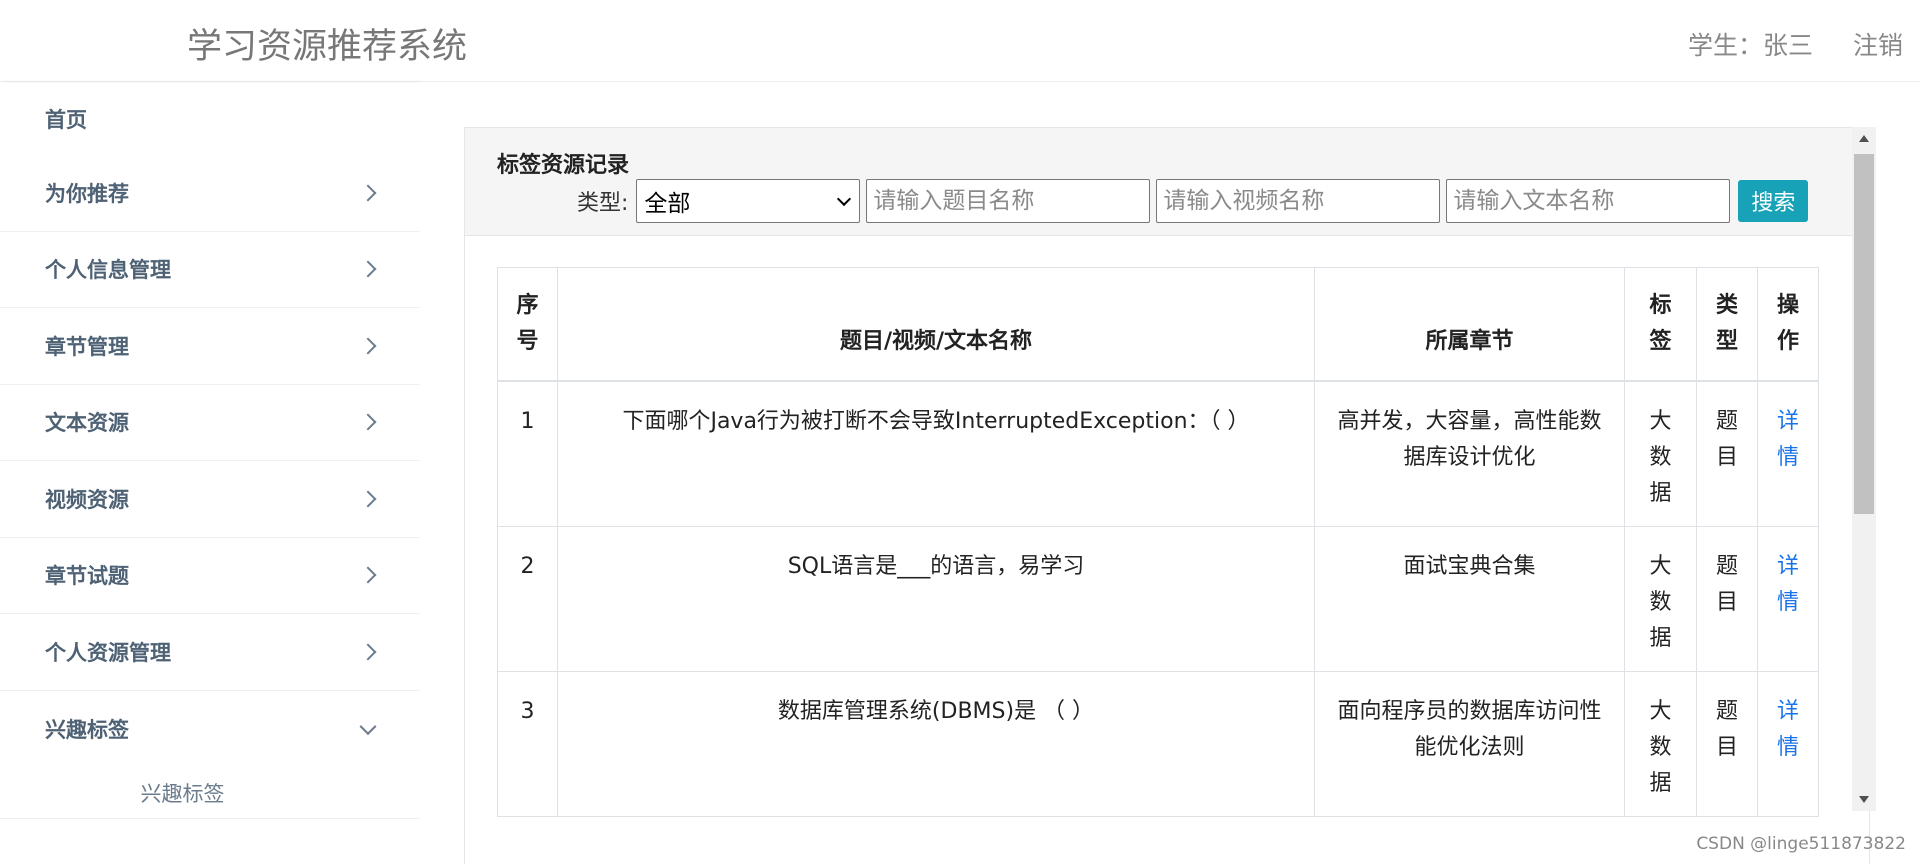 The height and width of the screenshot is (864, 1920). Describe the element at coordinates (210, 423) in the screenshot. I see `sidebar-item-text-resources: 文本资源` at that location.